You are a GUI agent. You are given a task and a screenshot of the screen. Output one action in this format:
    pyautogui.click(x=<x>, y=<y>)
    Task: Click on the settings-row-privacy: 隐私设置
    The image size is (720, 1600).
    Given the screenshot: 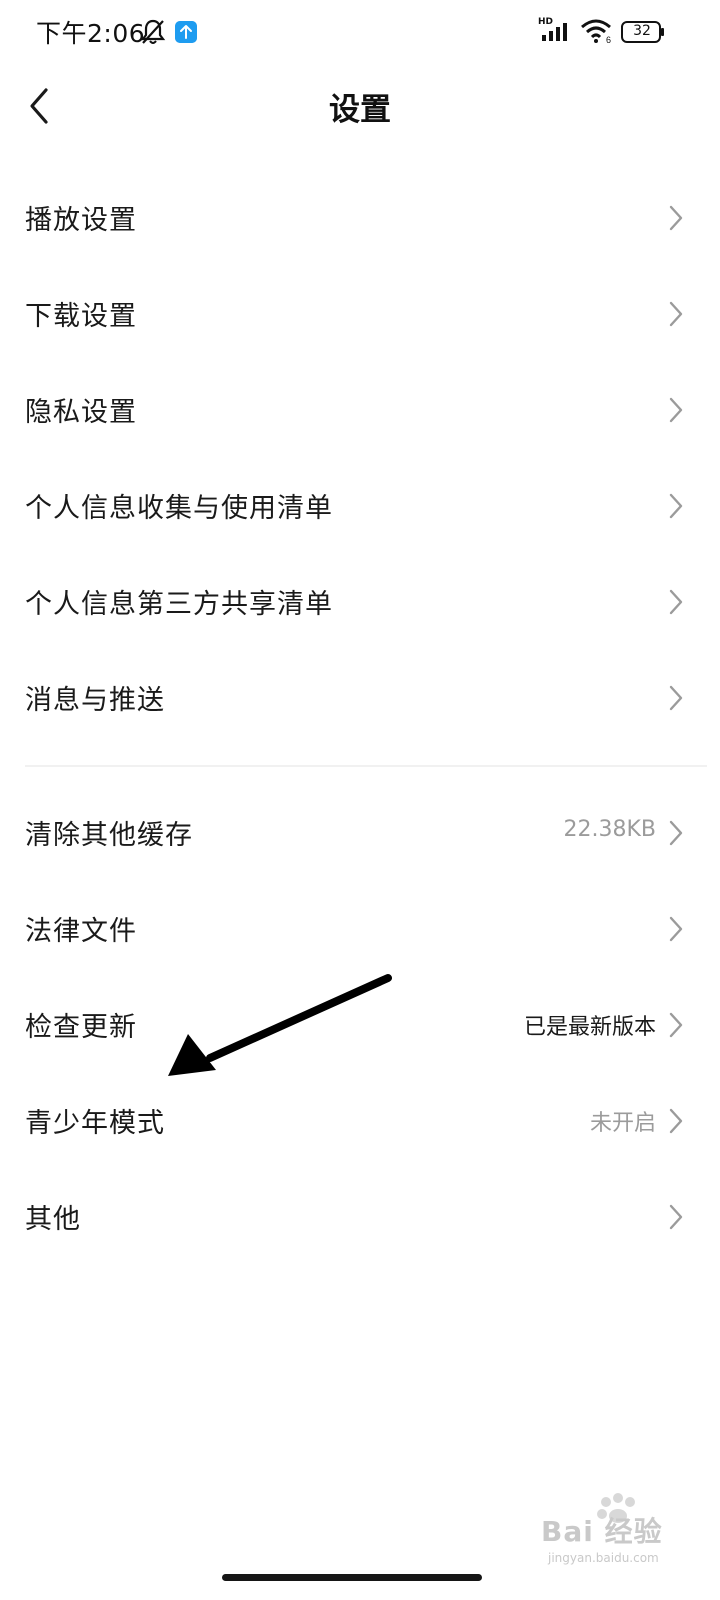 What is the action you would take?
    pyautogui.click(x=360, y=410)
    